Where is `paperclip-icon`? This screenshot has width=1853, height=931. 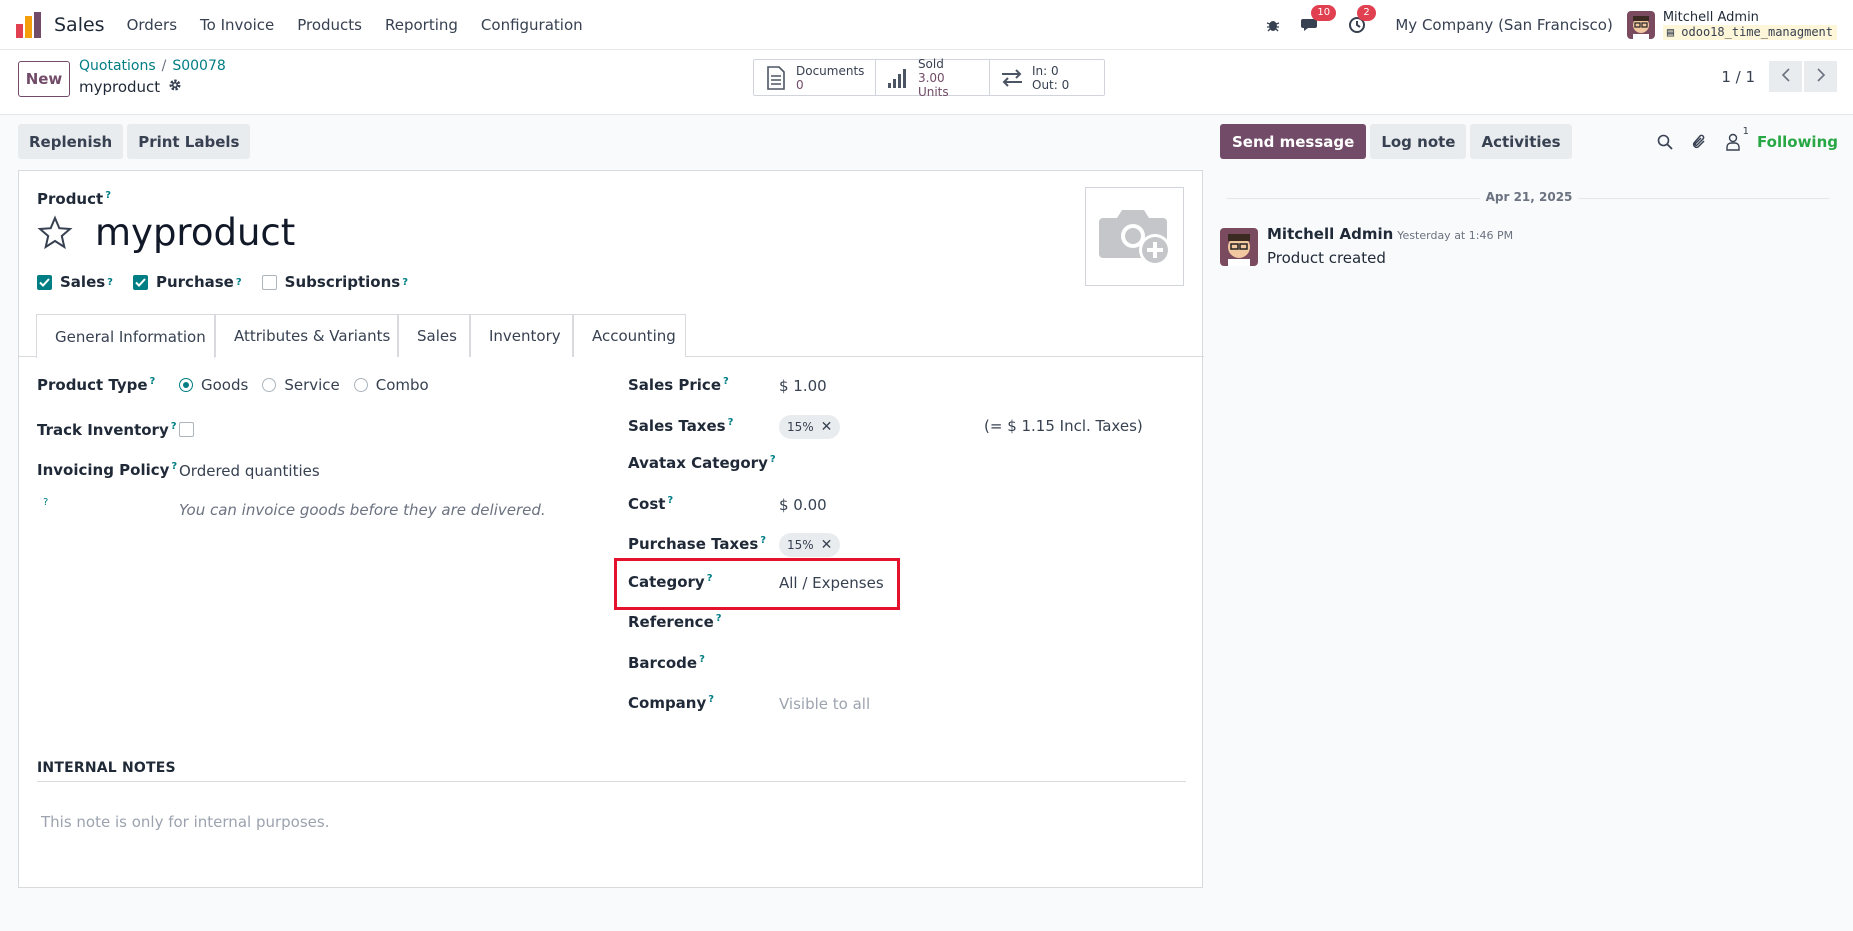
paperclip-icon is located at coordinates (1699, 142).